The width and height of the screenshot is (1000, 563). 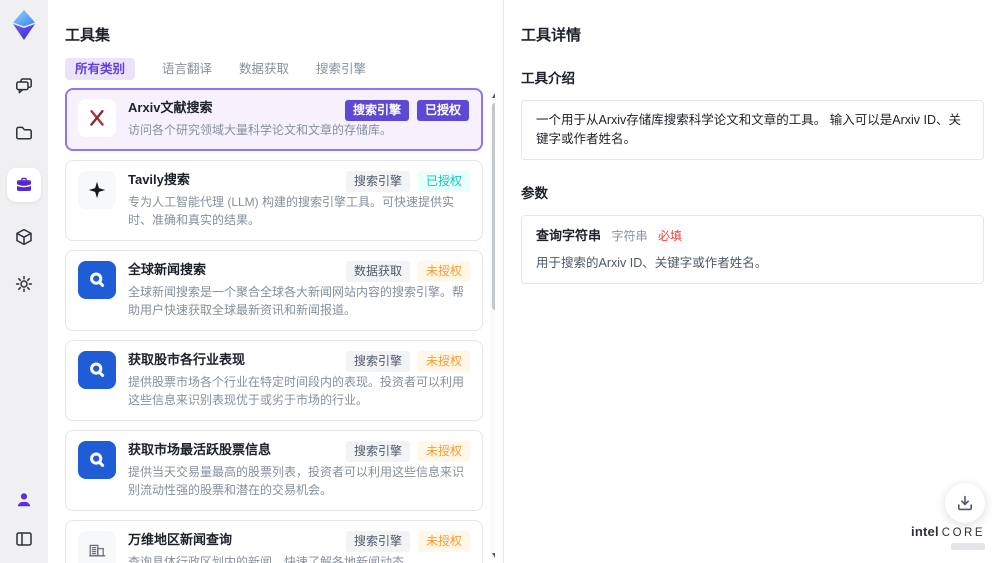 What do you see at coordinates (652, 263) in the screenshot?
I see `param-description: 用于搜索的Arxiv ID、关键字或作者姓名。` at bounding box center [652, 263].